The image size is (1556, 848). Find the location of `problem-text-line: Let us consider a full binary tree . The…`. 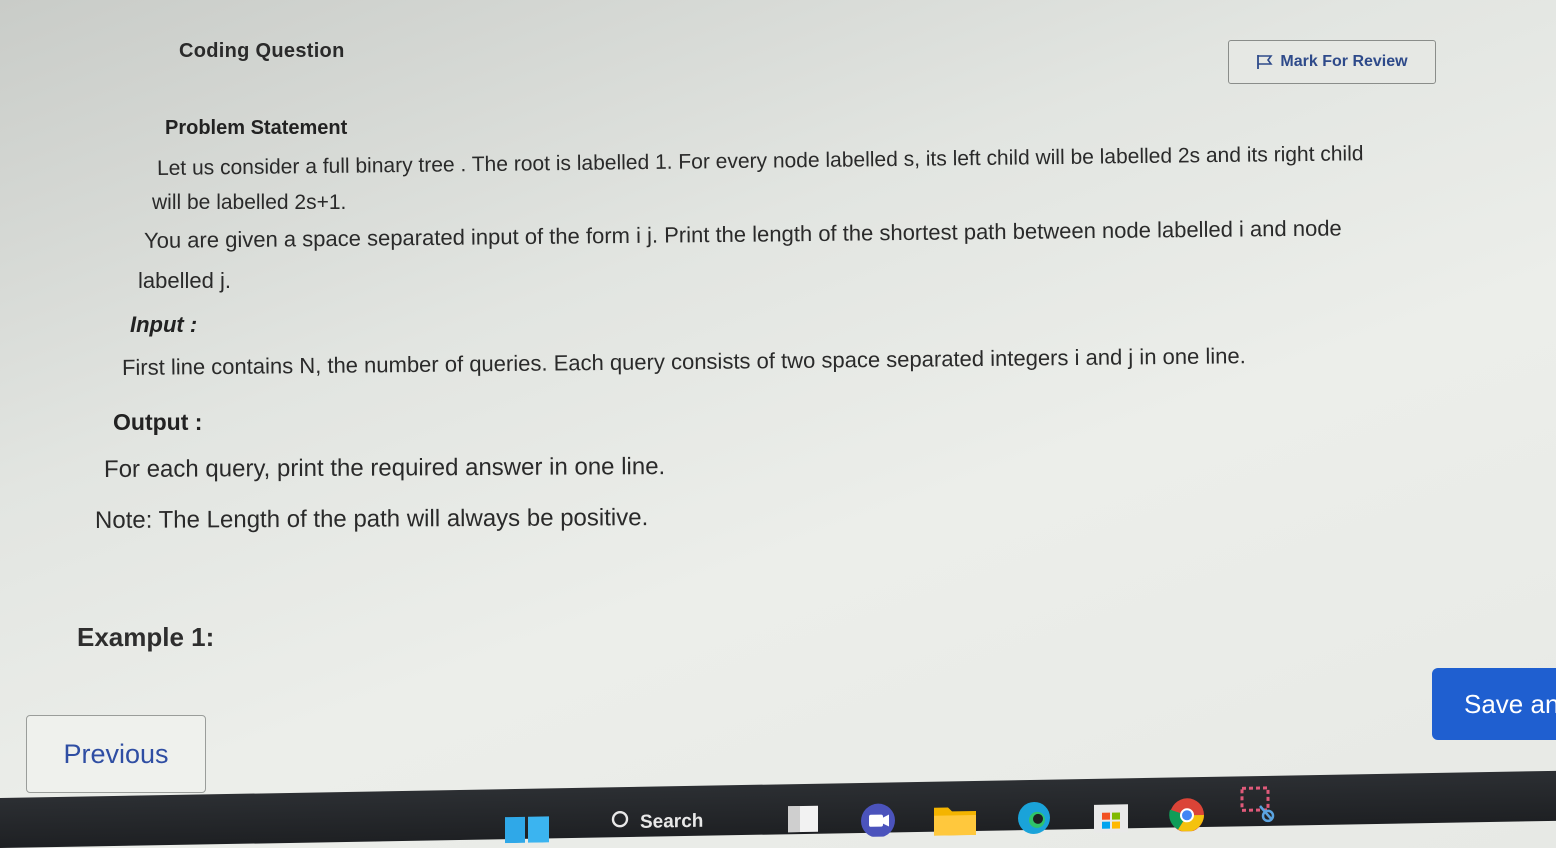

problem-text-line: Let us consider a full binary tree . The… is located at coordinates (760, 161).